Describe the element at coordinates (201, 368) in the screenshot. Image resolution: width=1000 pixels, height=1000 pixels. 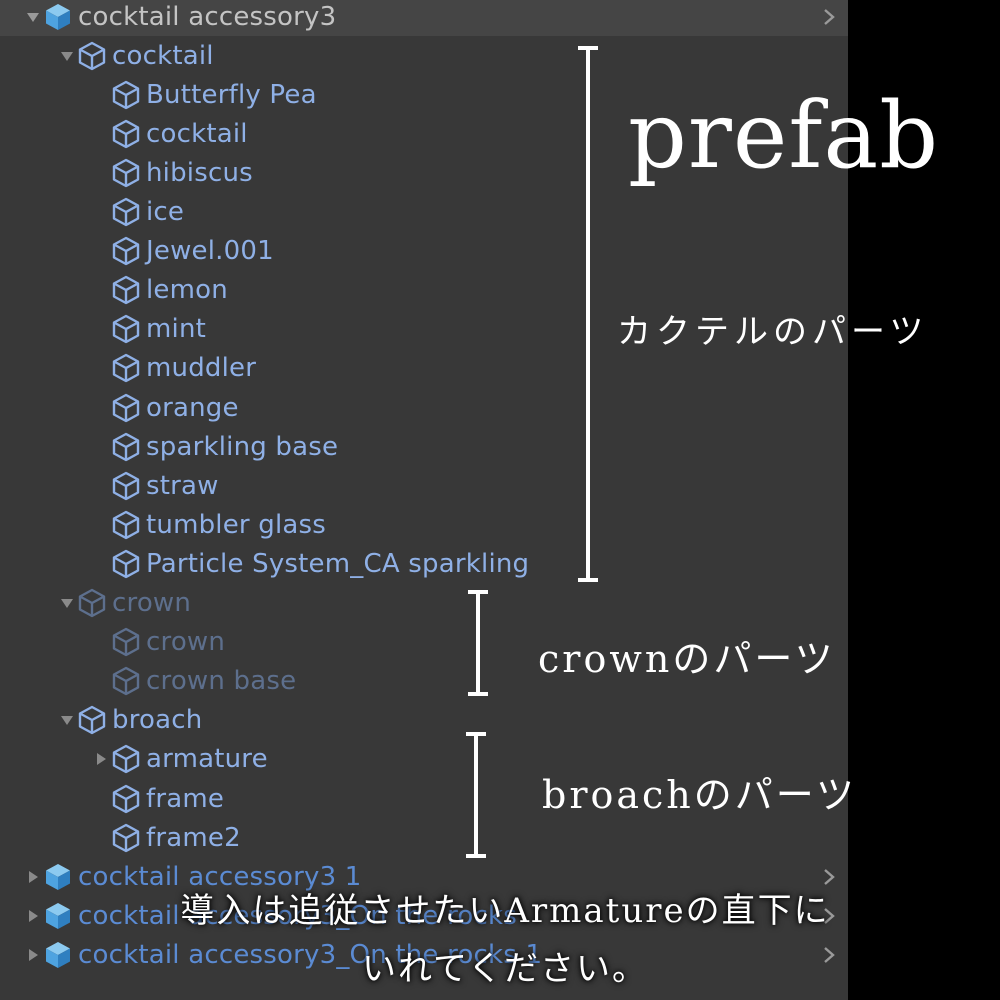
I see `child-label: muddler` at that location.